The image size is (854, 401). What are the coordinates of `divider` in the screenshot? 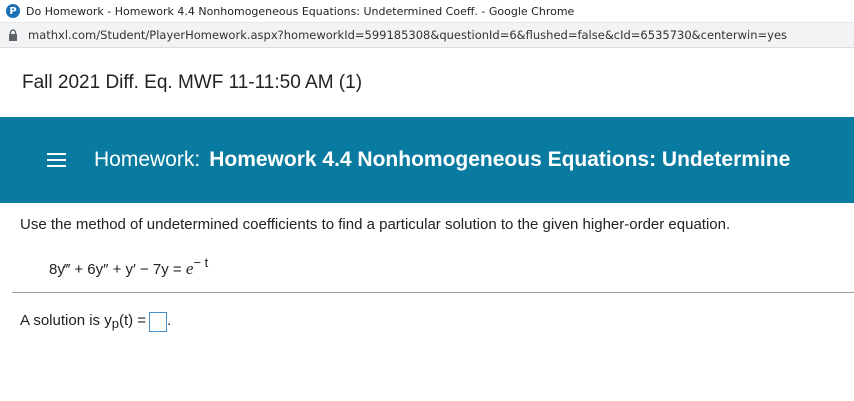 It's located at (433, 292).